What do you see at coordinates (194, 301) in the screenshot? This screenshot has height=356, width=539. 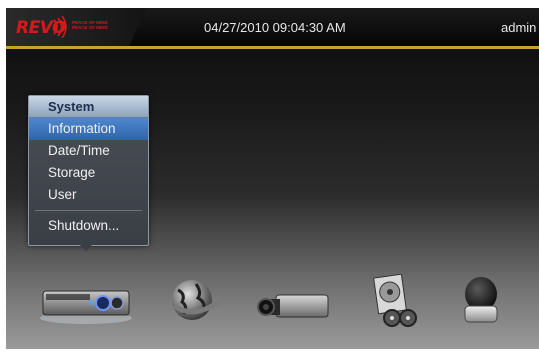 I see `network-globe-icon` at bounding box center [194, 301].